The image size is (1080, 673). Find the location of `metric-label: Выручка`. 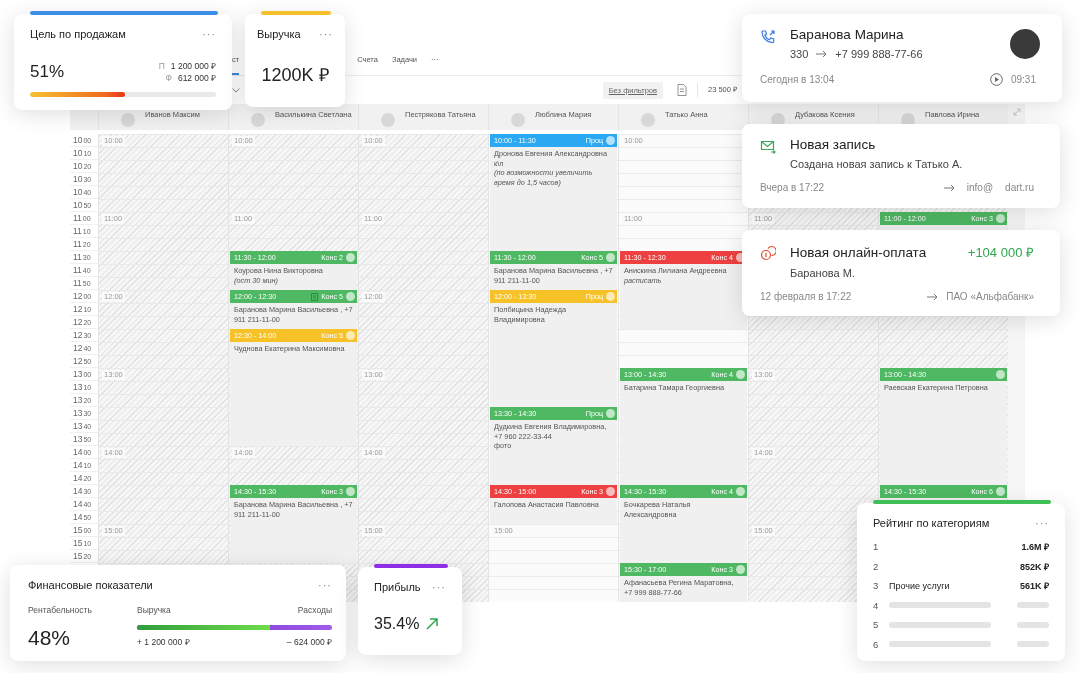

metric-label: Выручка is located at coordinates (154, 610).